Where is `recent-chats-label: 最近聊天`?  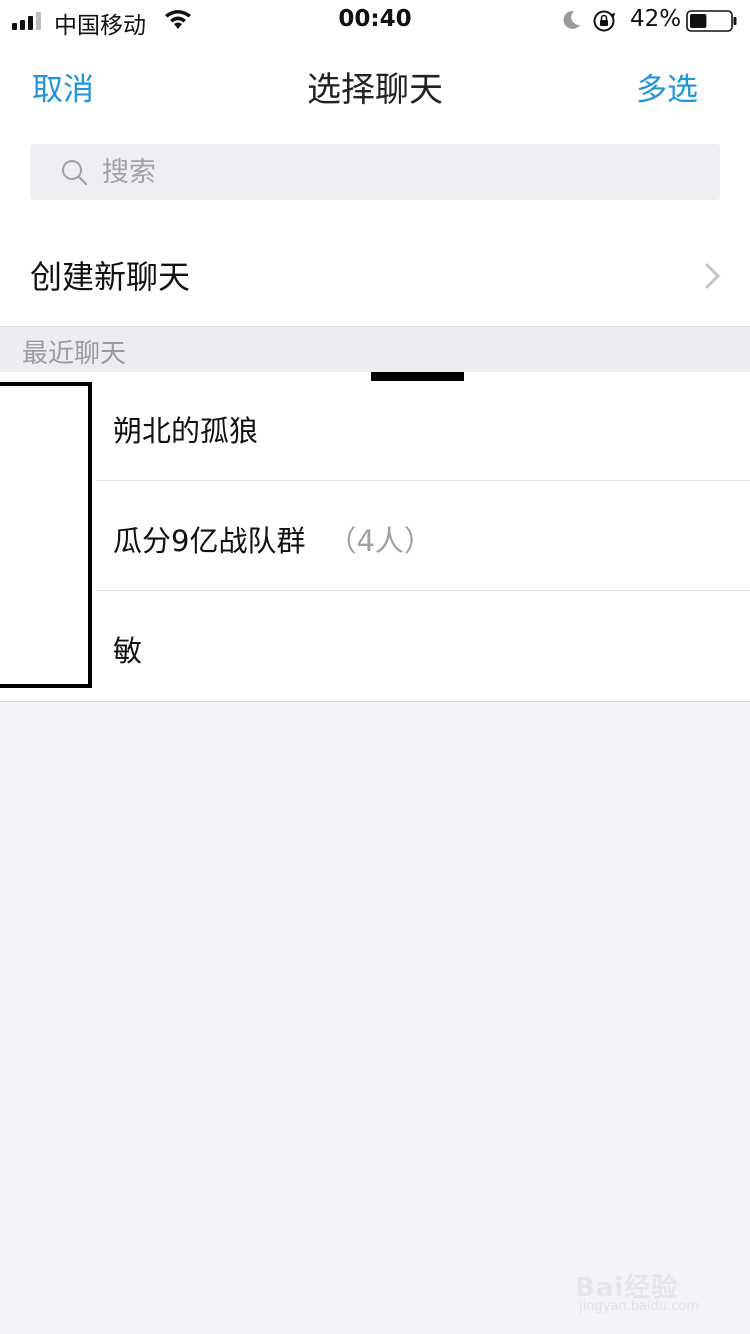
recent-chats-label: 最近聊天 is located at coordinates (74, 354).